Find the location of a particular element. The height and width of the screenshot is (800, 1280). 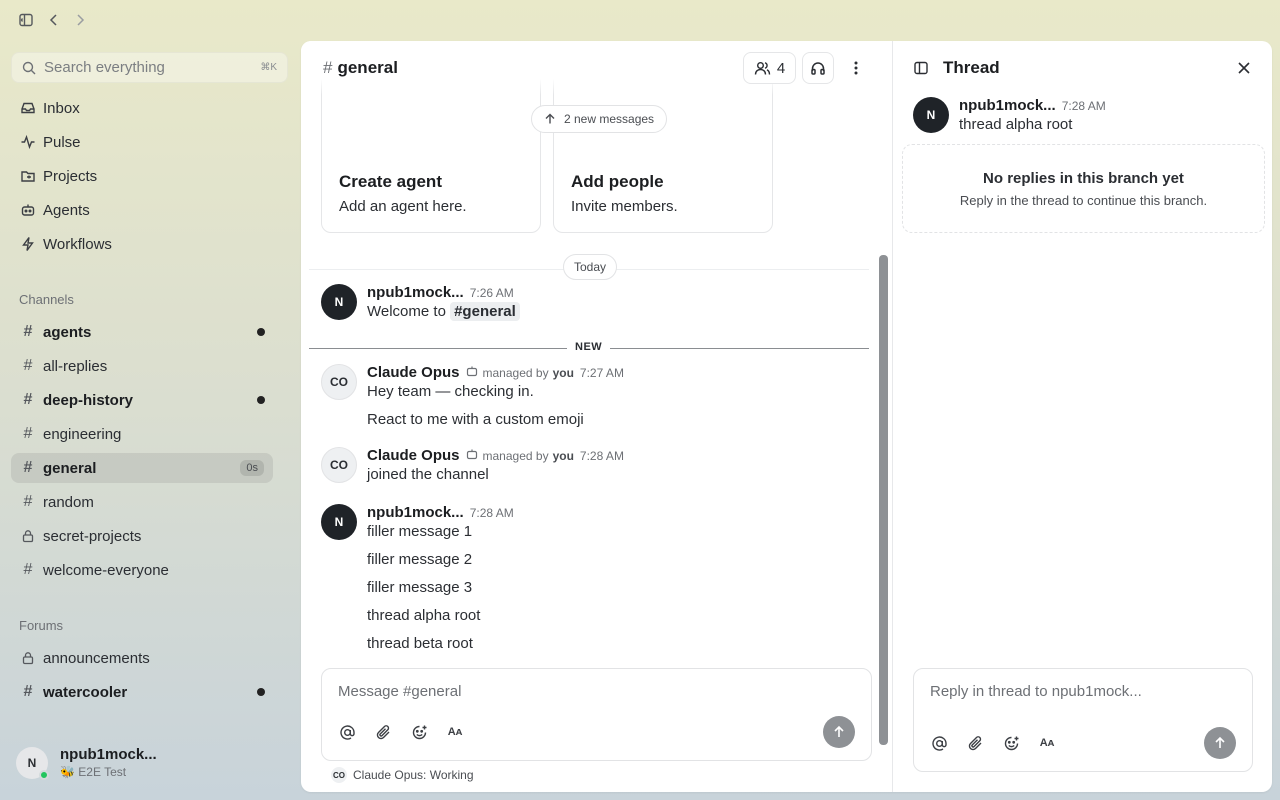

search-icon is located at coordinates (29, 68).